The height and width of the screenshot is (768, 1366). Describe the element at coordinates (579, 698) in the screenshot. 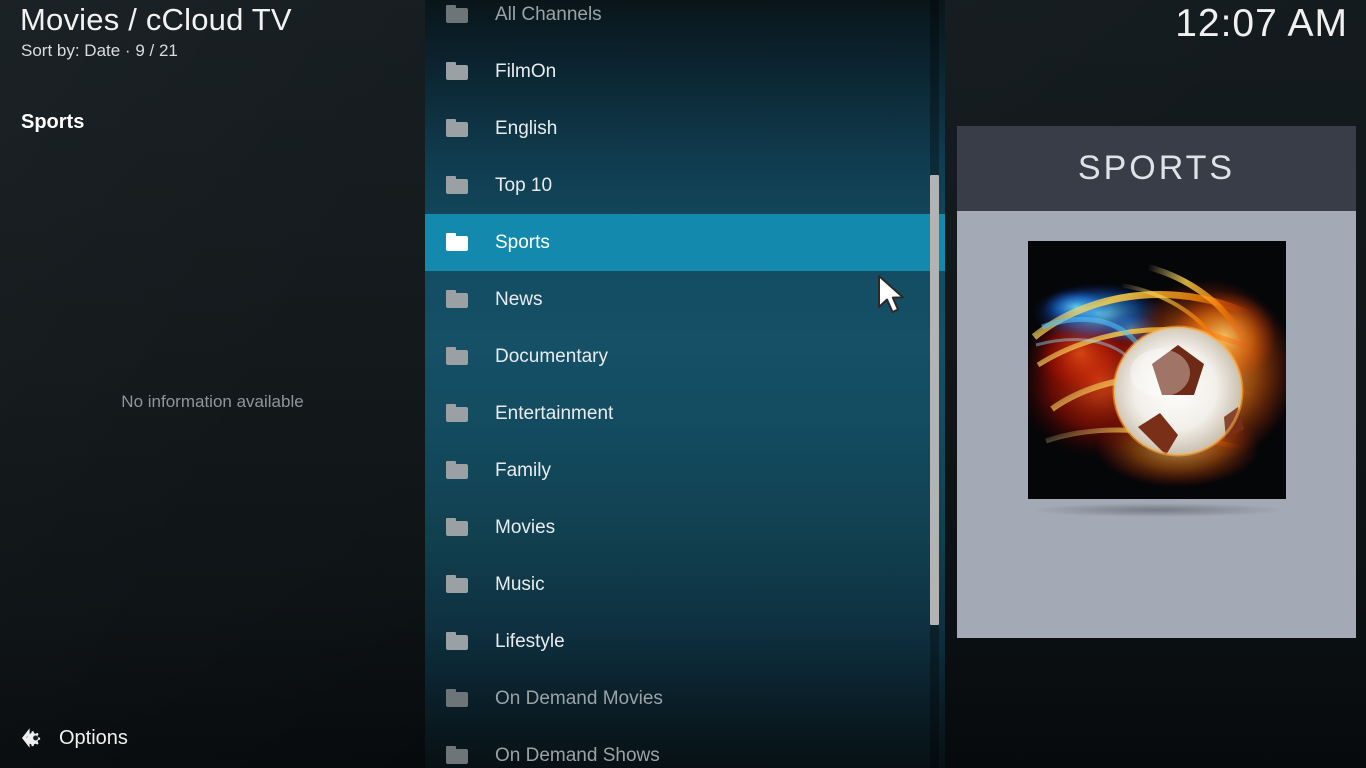

I see `list-item-label: On Demand Movies` at that location.